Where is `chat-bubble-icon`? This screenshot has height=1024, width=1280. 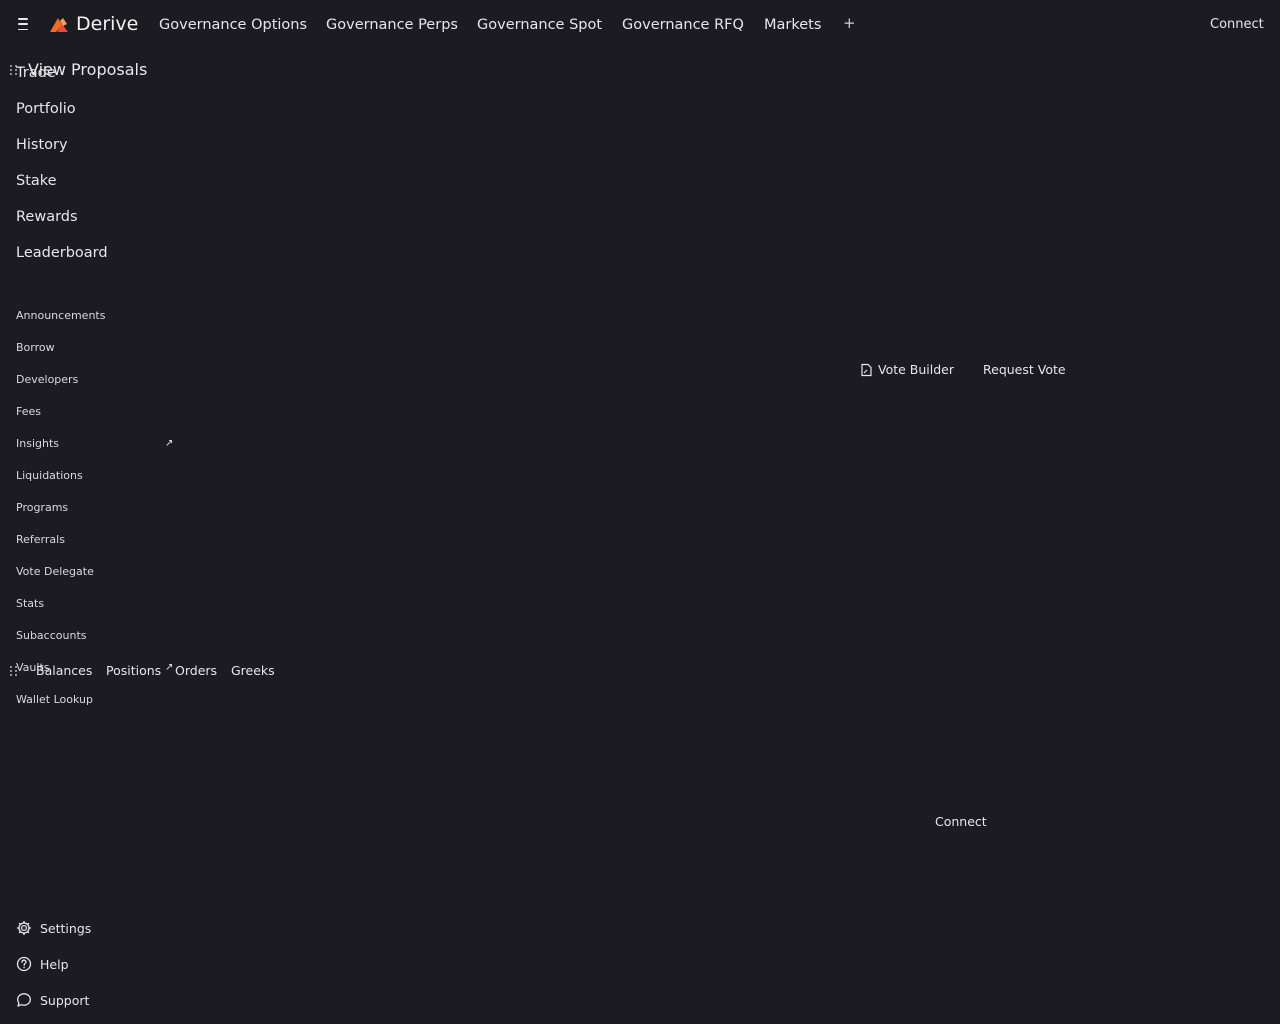 chat-bubble-icon is located at coordinates (24, 1000).